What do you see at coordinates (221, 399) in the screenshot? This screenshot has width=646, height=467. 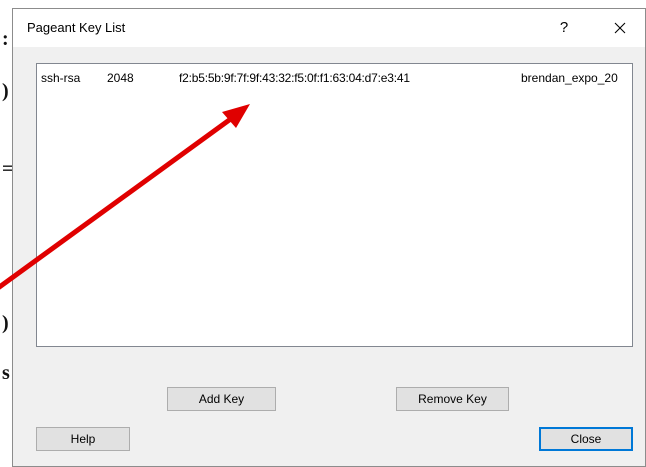 I see `add-key-button: Add Key` at bounding box center [221, 399].